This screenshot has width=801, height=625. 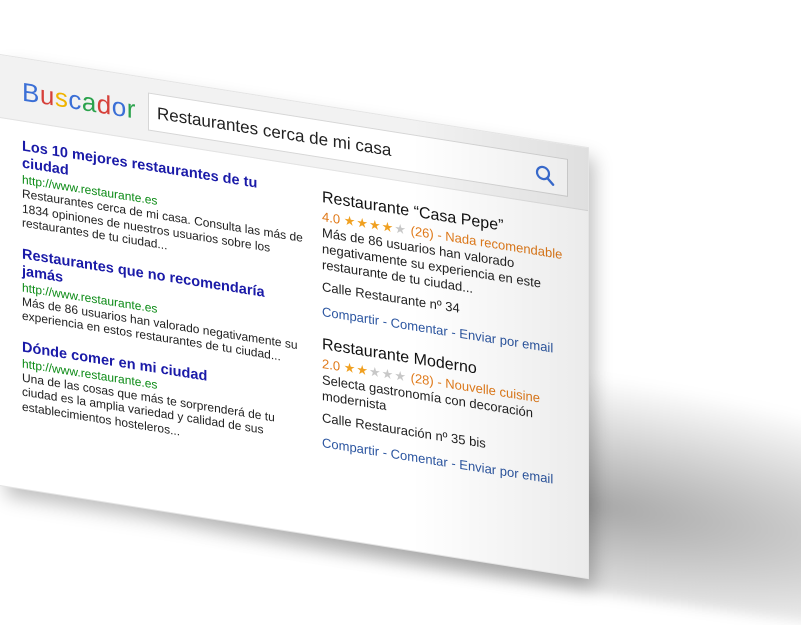 I want to click on logo-letter: c, so click(x=75, y=99).